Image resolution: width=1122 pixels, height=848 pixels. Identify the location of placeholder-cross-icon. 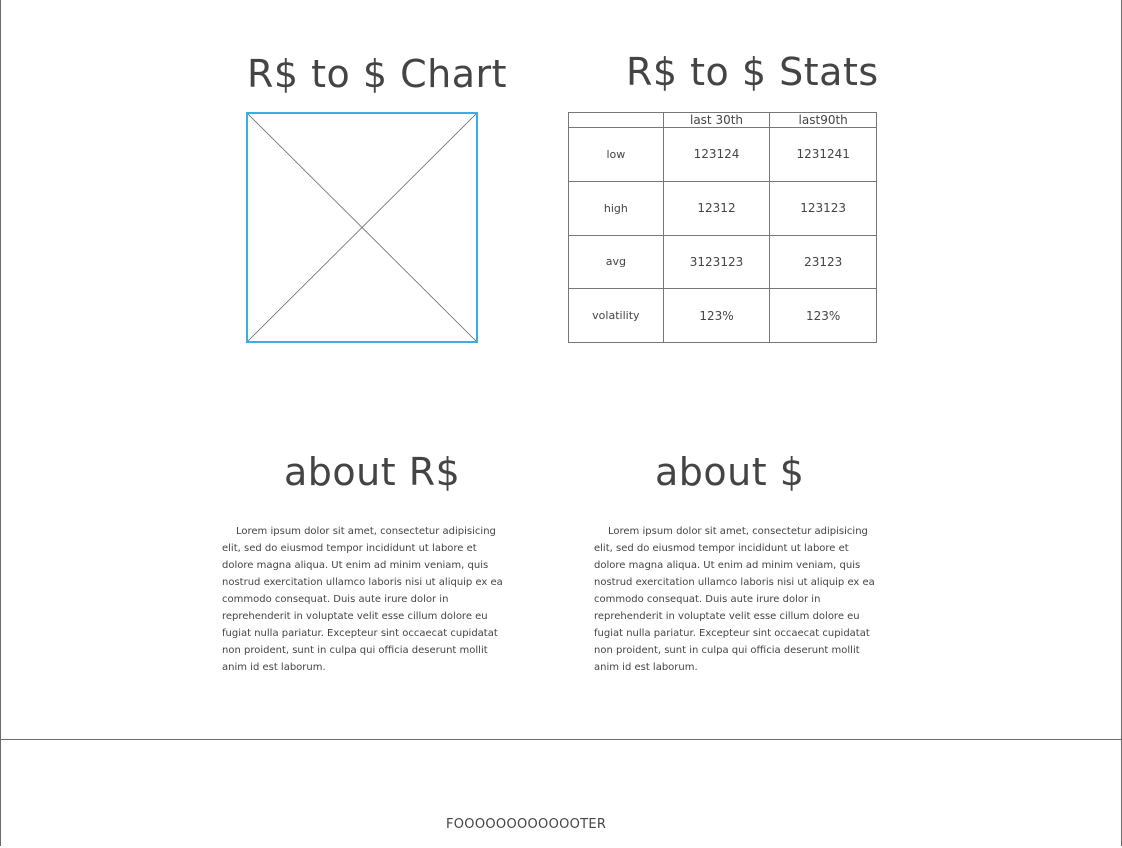
(362, 227).